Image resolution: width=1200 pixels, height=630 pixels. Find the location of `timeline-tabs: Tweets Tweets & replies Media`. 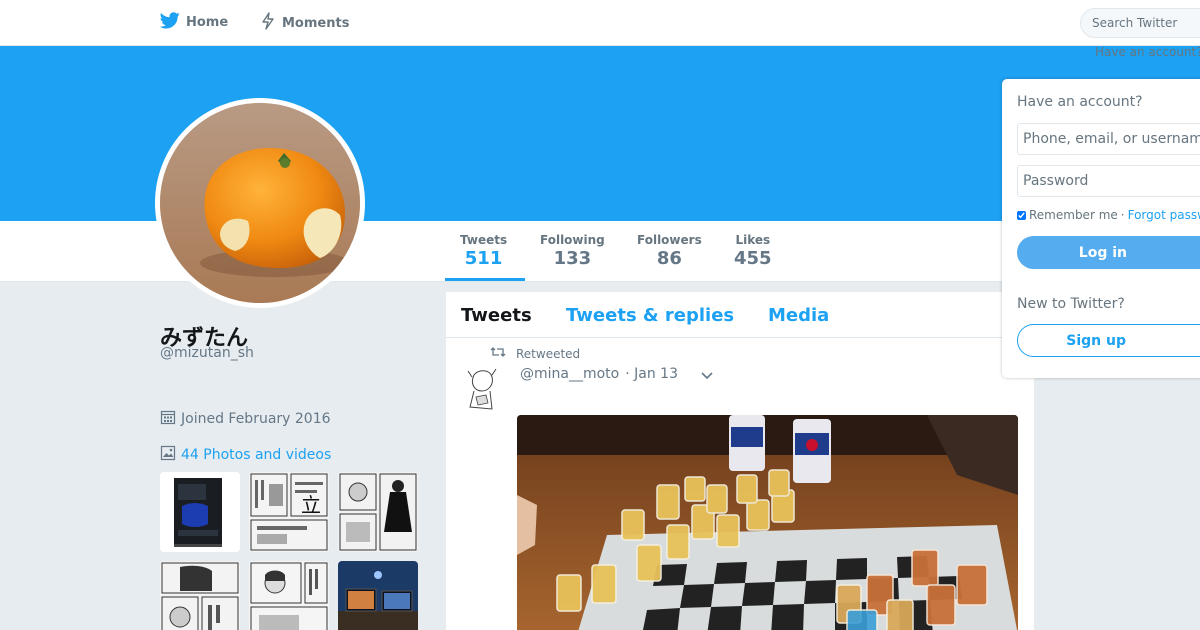

timeline-tabs: Tweets Tweets & replies Media is located at coordinates (740, 315).